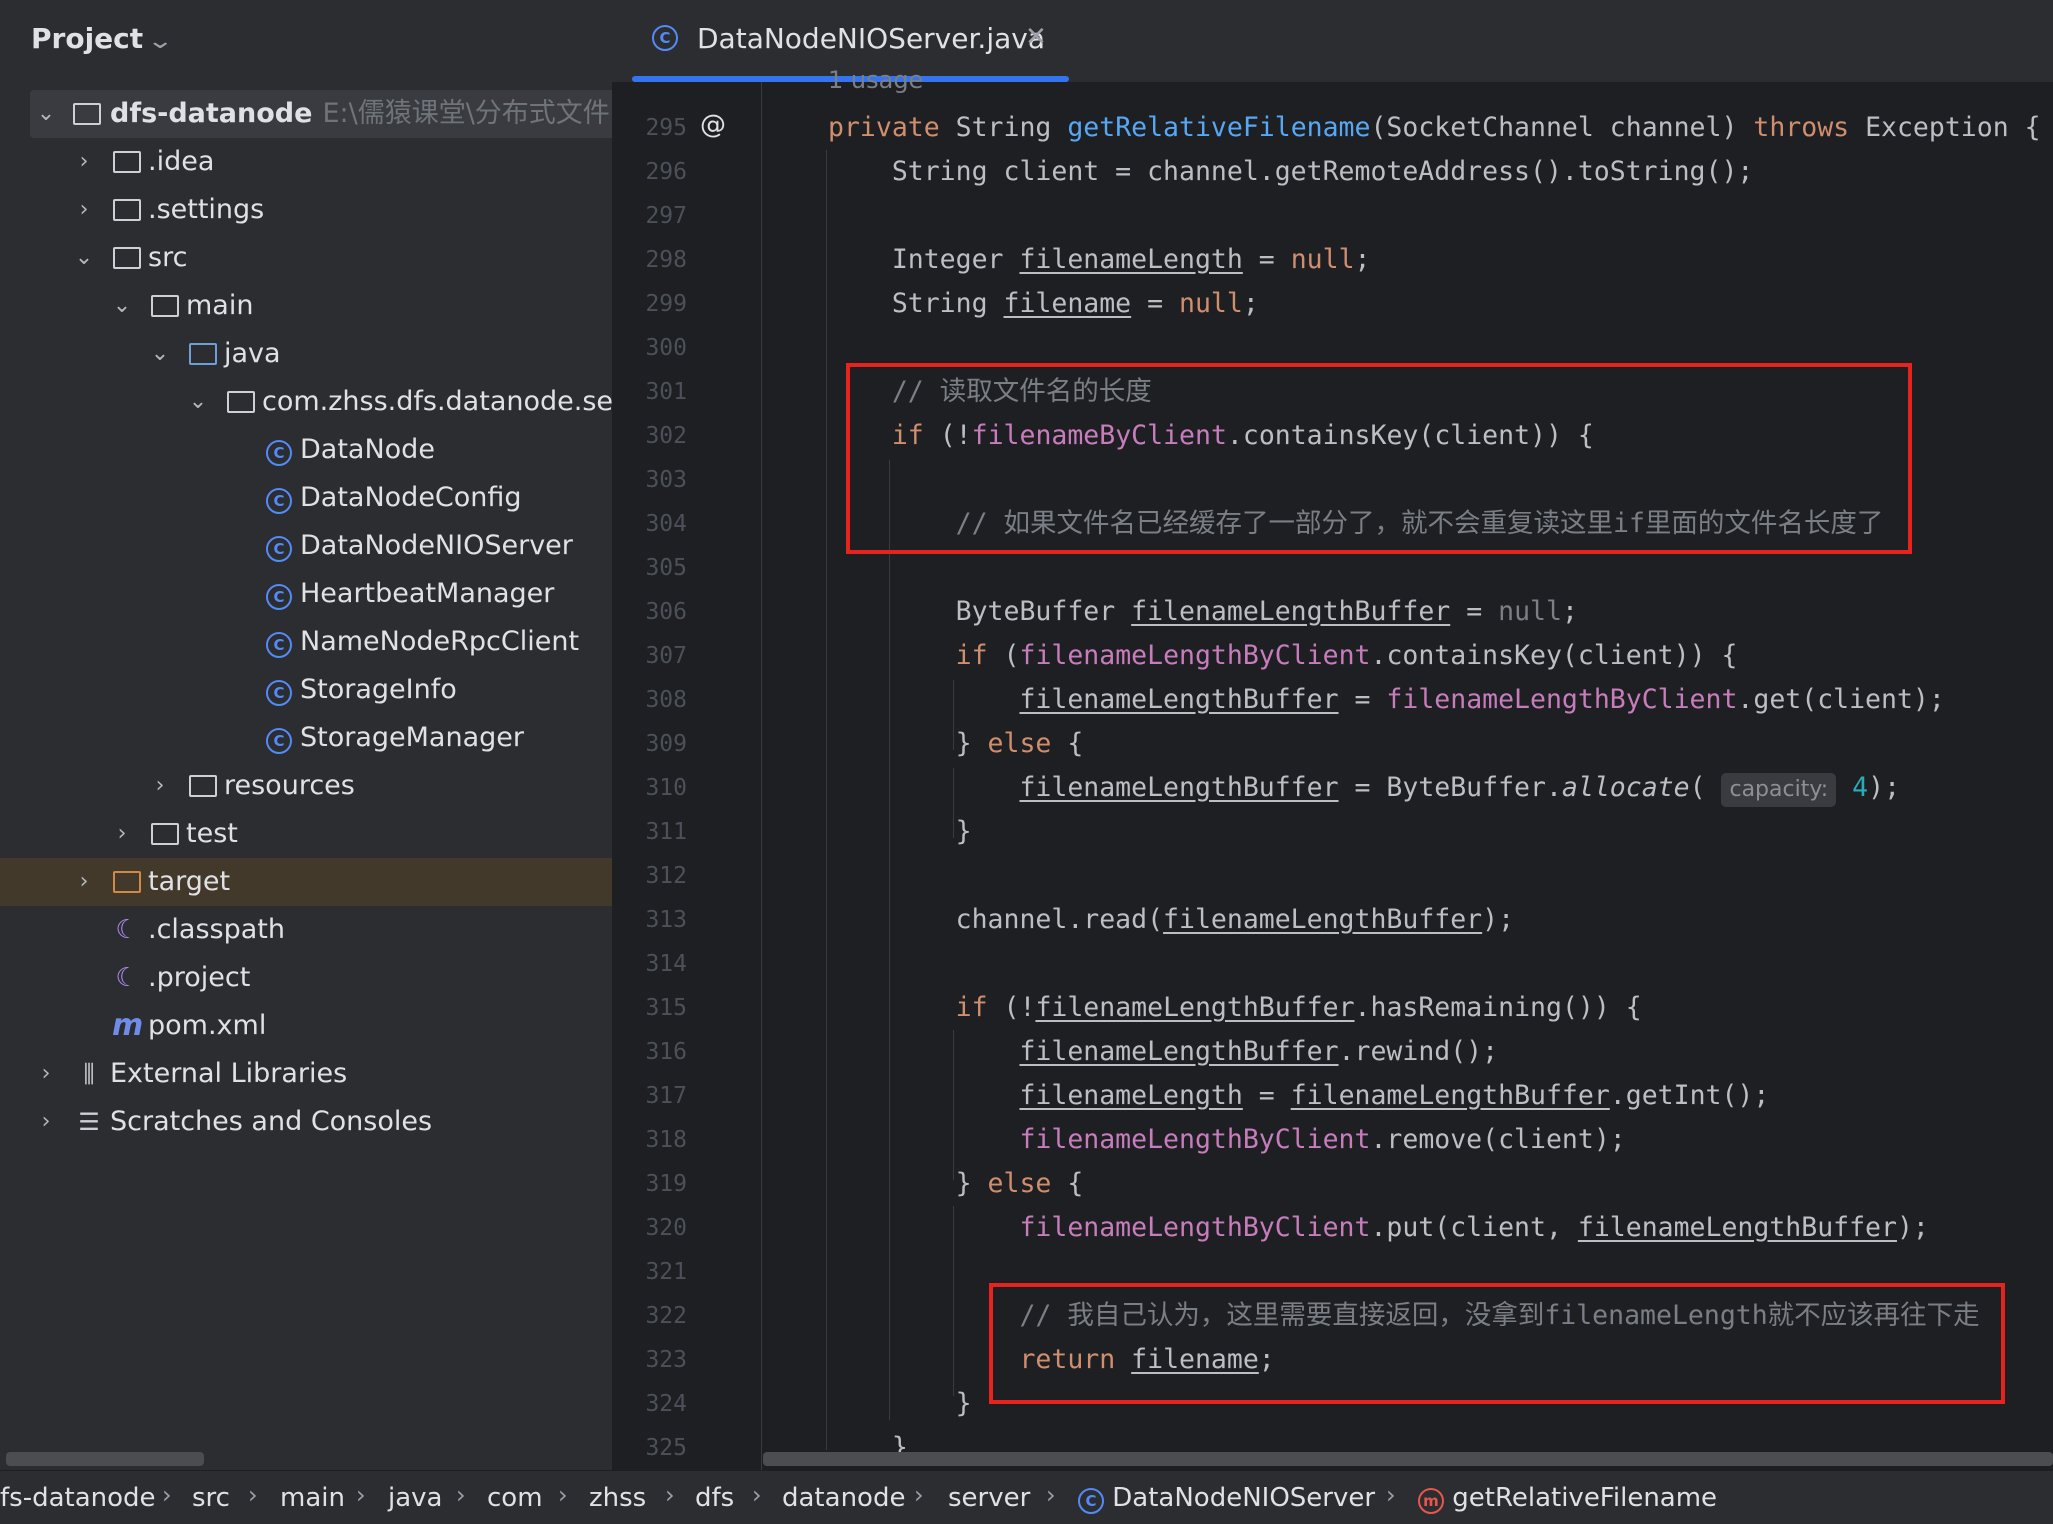 This screenshot has height=1524, width=2053. I want to click on breadcrumb-class: C DataNodeNIOServer, so click(1226, 1498).